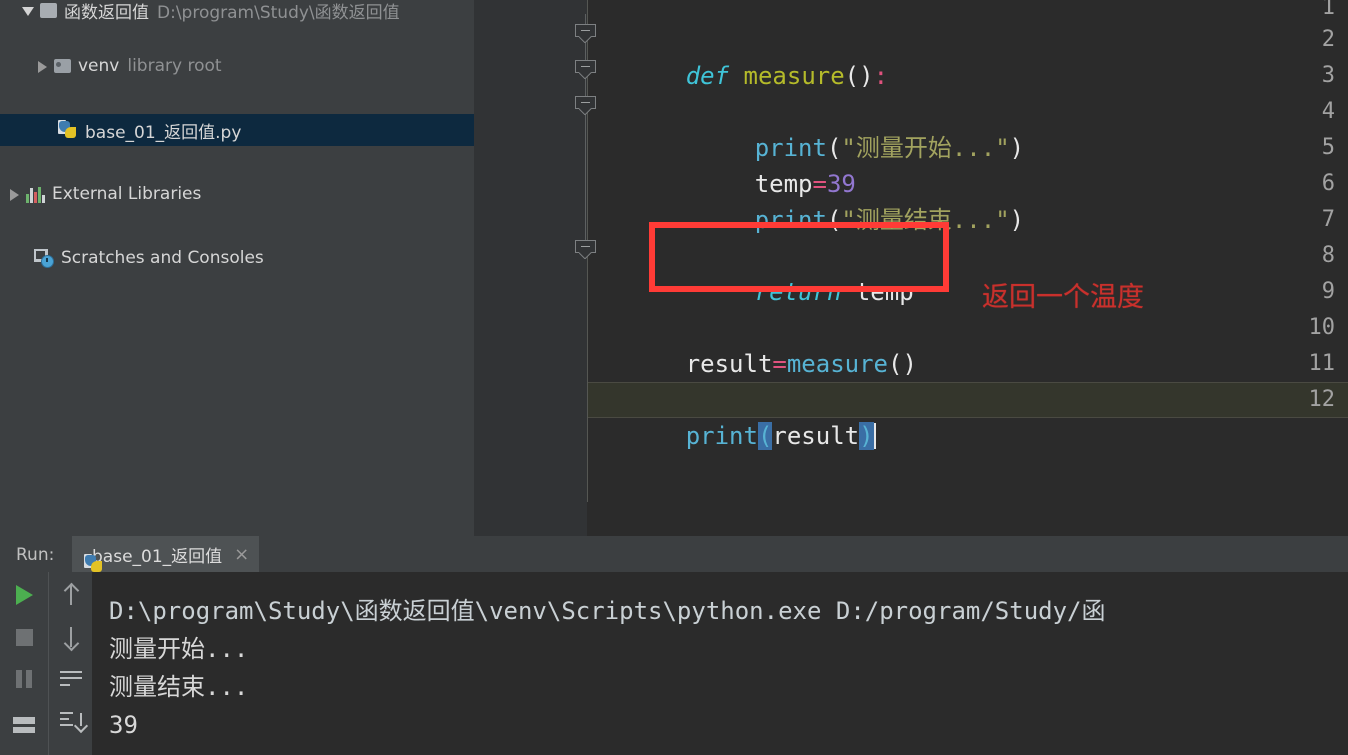 Image resolution: width=1348 pixels, height=755 pixels. Describe the element at coordinates (1322, 399) in the screenshot. I see `line-number: 12` at that location.